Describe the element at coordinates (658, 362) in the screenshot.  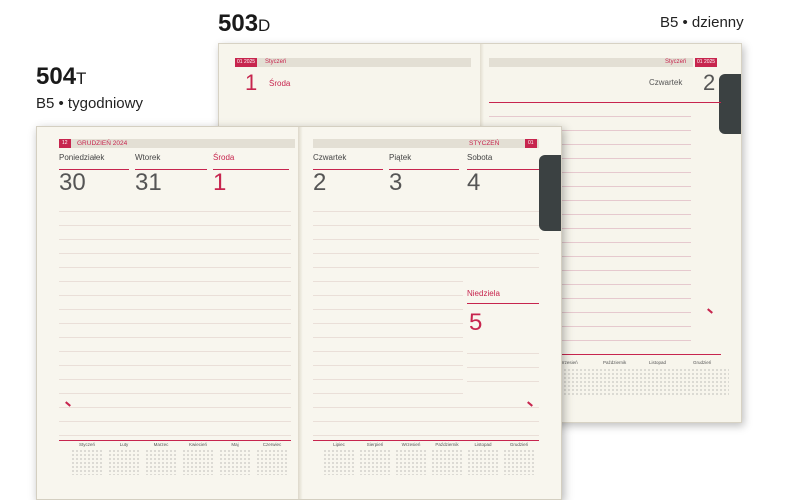
I see `daily-cal-month-3: Listopad` at that location.